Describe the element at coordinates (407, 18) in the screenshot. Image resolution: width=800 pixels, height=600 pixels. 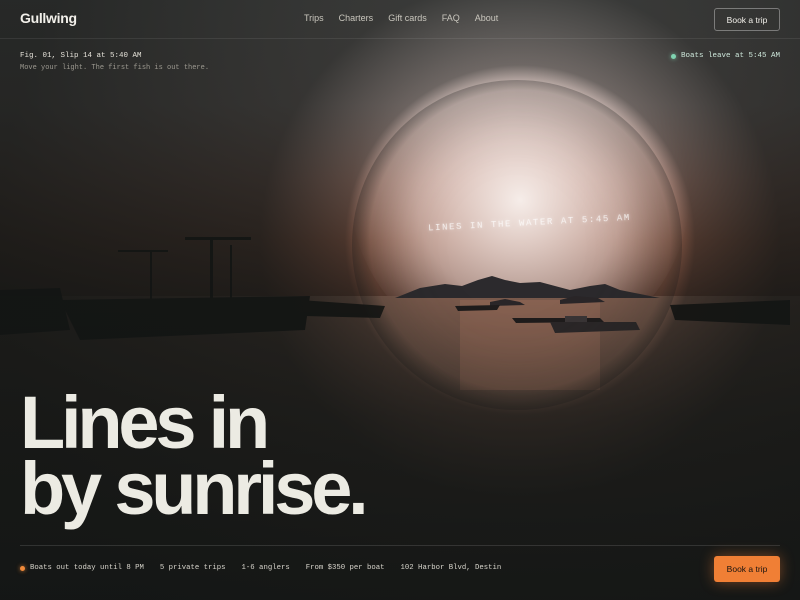
I see `nav-link-gift-cards: Gift cards` at that location.